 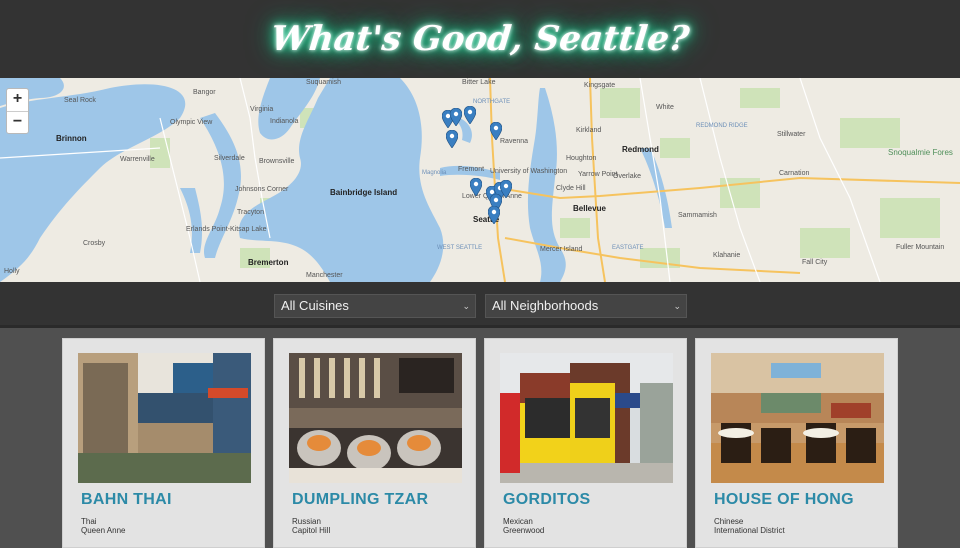 I want to click on cuisine-select-value: All Cuisines, so click(x=315, y=305).